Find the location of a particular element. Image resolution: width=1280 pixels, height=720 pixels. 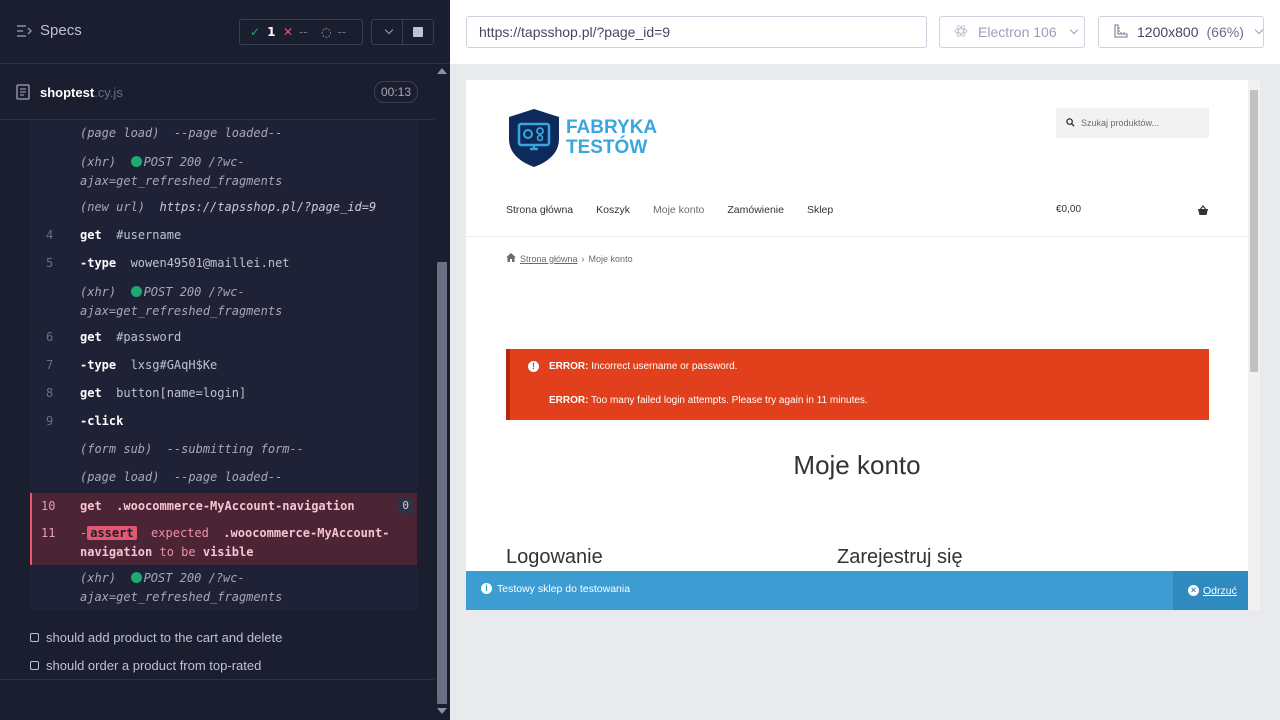

cart-total: €0,00 is located at coordinates (1068, 209).